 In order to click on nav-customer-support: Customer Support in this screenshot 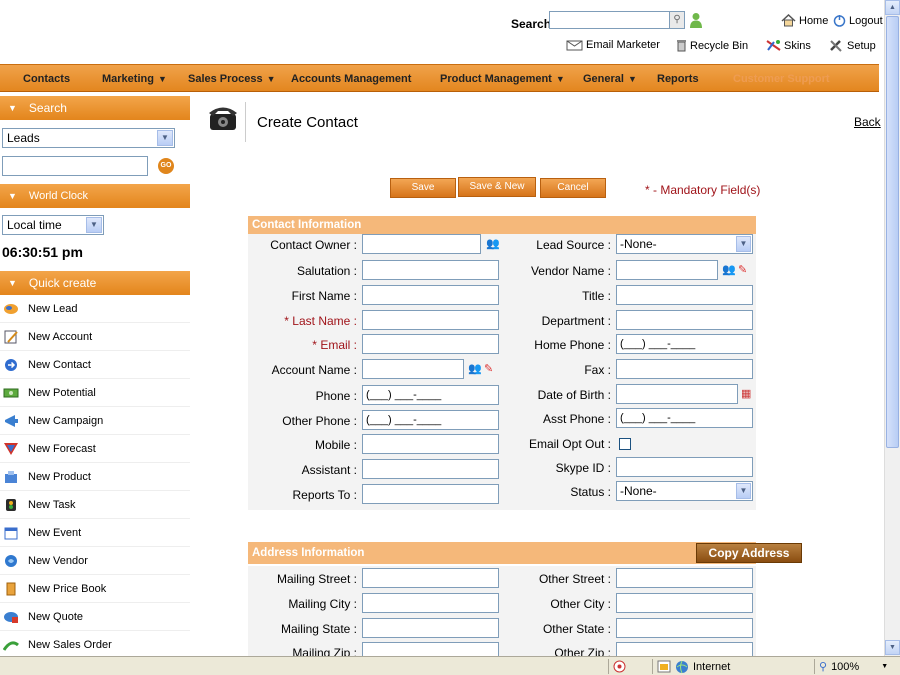, I will do `click(781, 79)`.